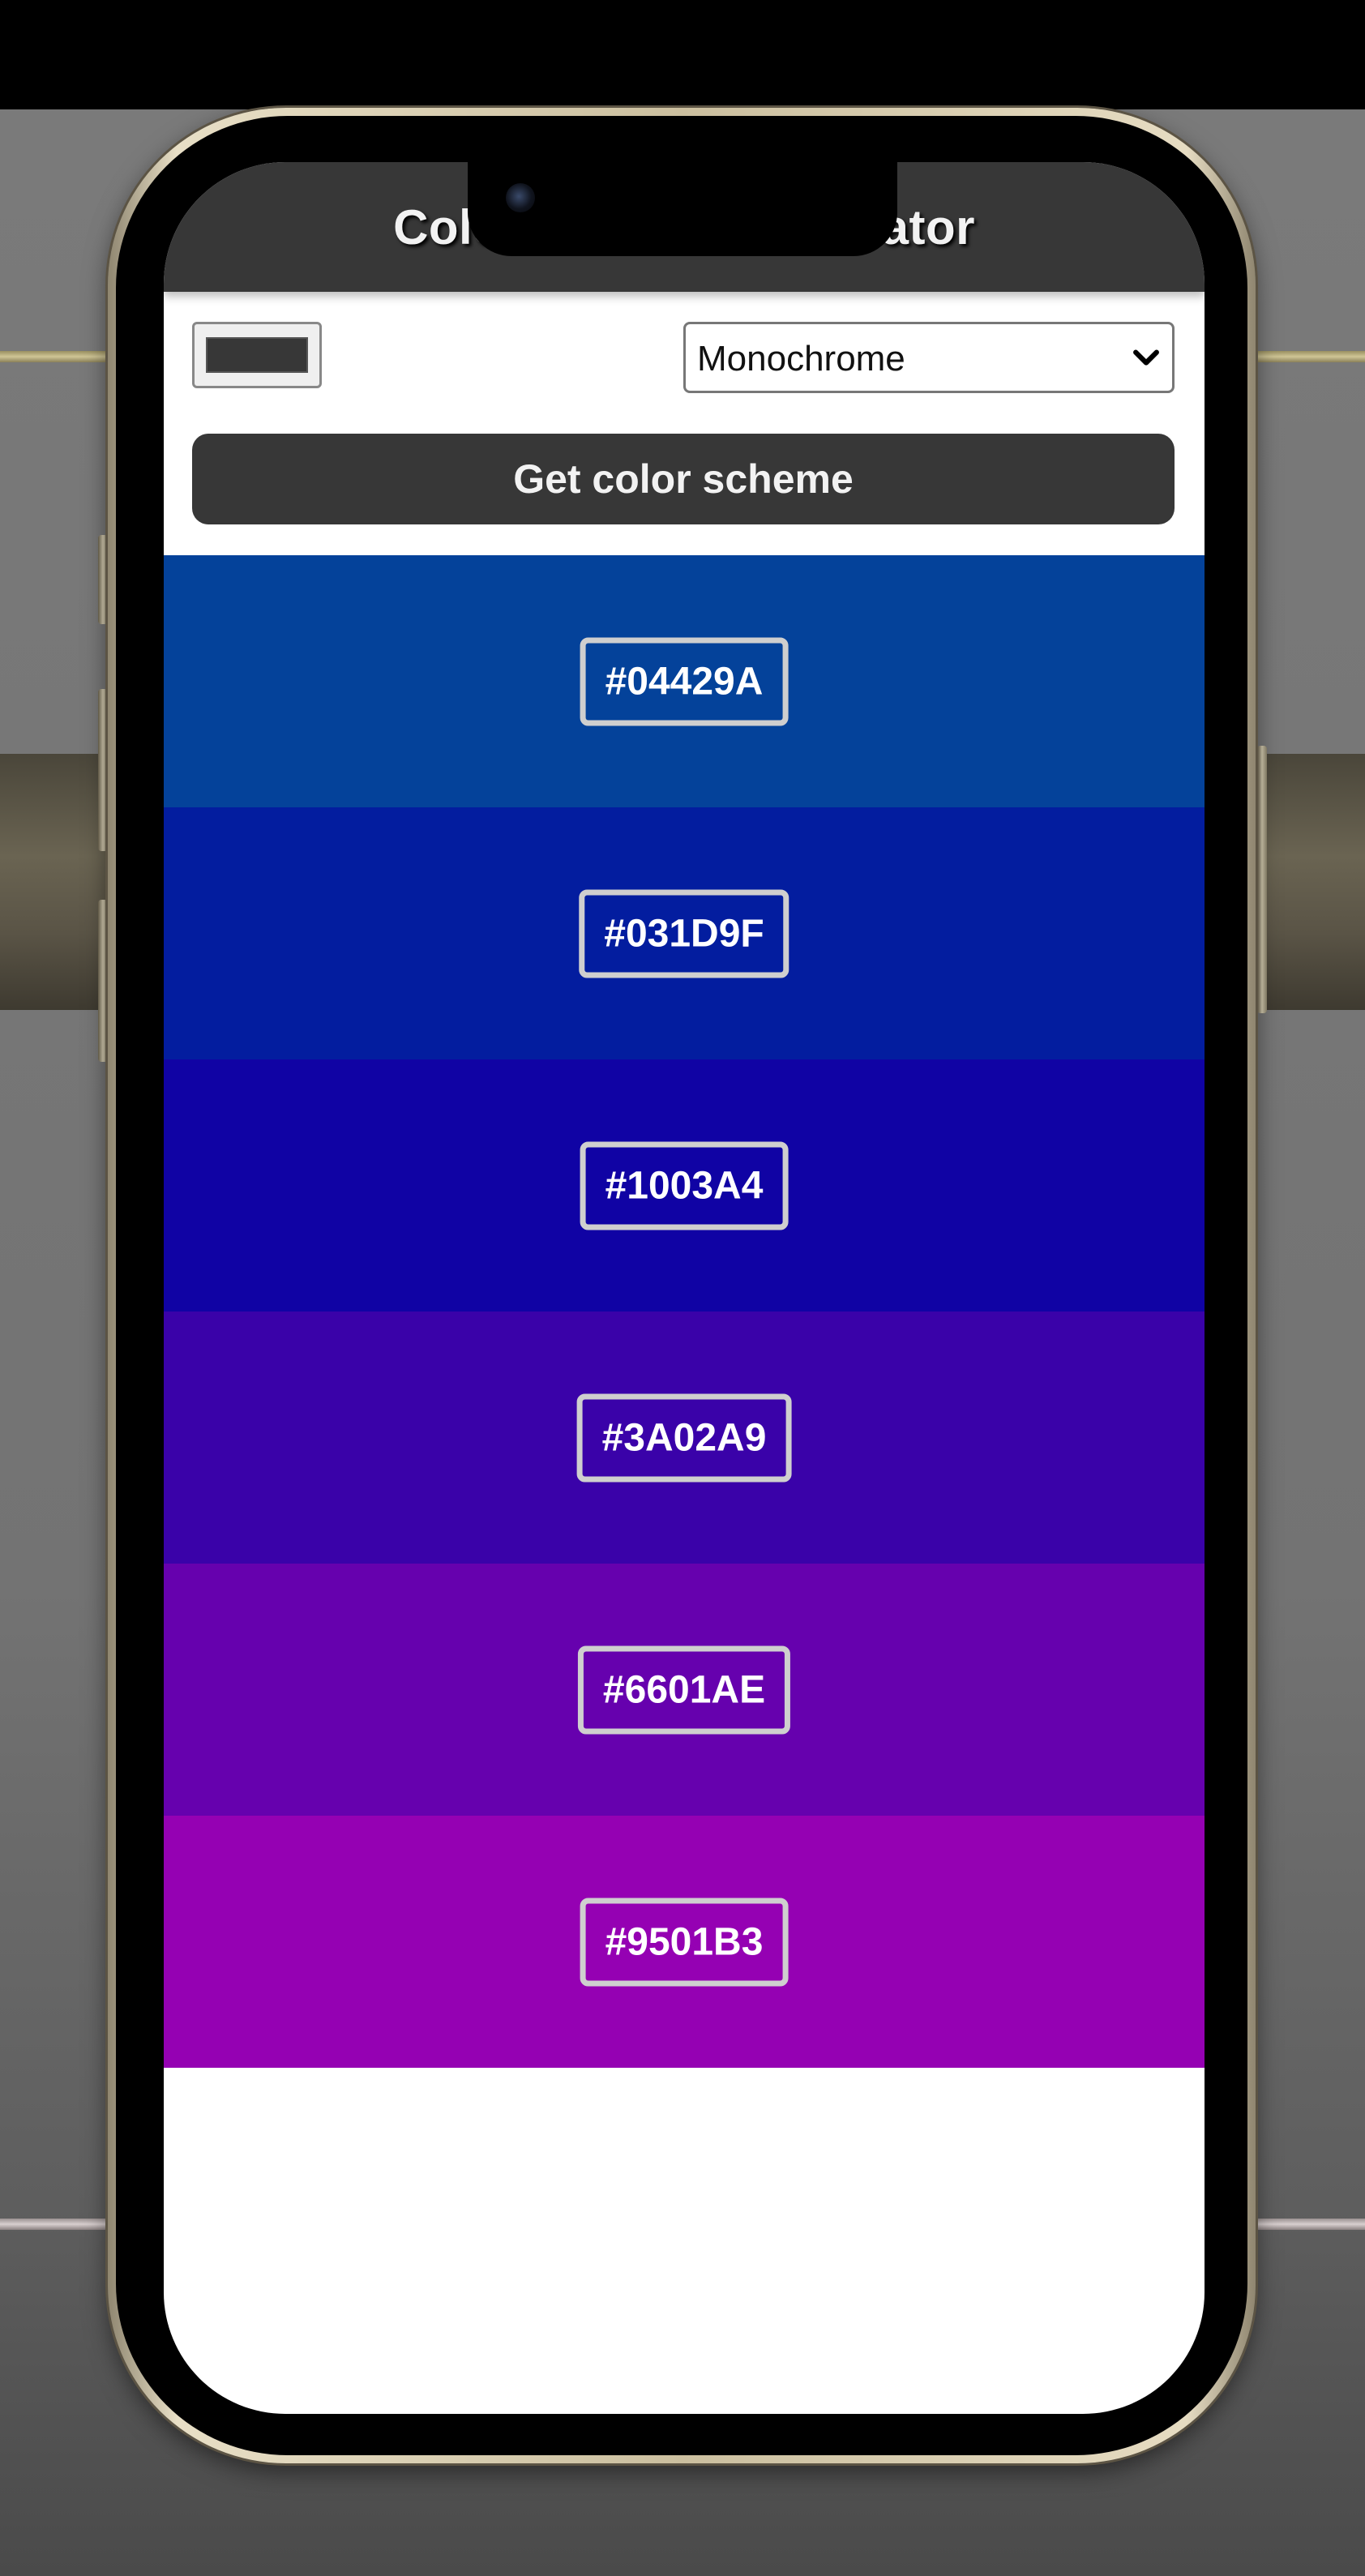  I want to click on front-camera, so click(520, 197).